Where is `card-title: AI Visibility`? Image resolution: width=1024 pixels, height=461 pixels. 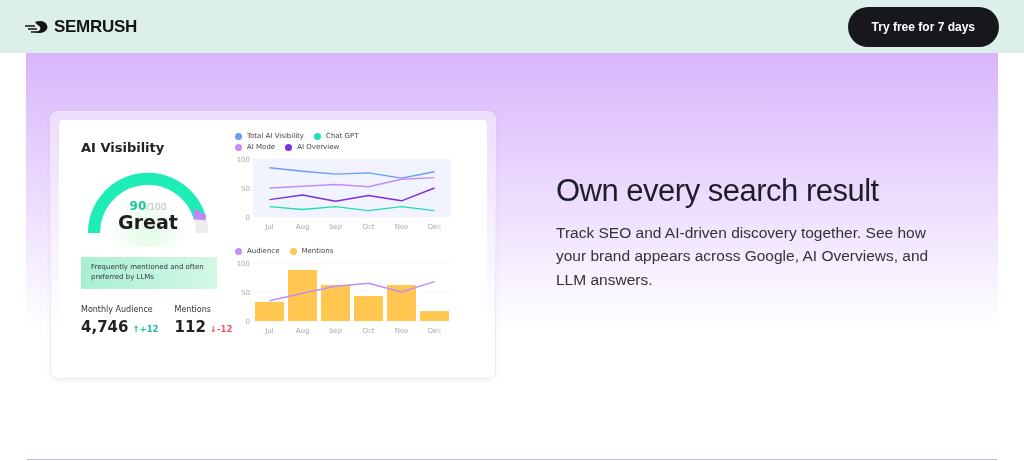
card-title: AI Visibility is located at coordinates (123, 147).